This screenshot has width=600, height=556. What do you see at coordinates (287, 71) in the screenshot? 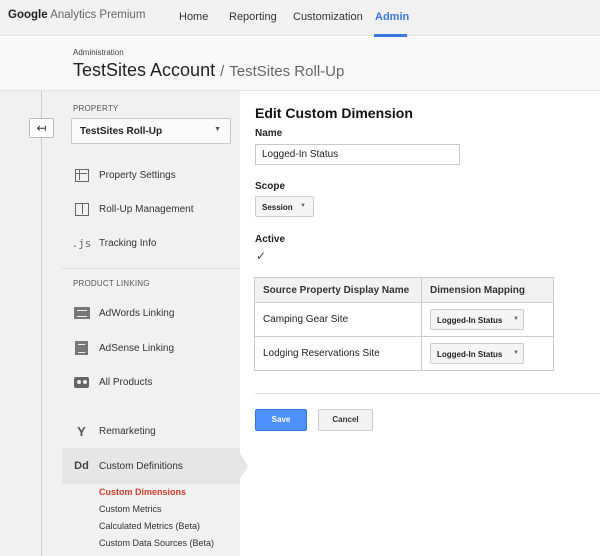
I see `property-name: TestSites Roll-Up` at bounding box center [287, 71].